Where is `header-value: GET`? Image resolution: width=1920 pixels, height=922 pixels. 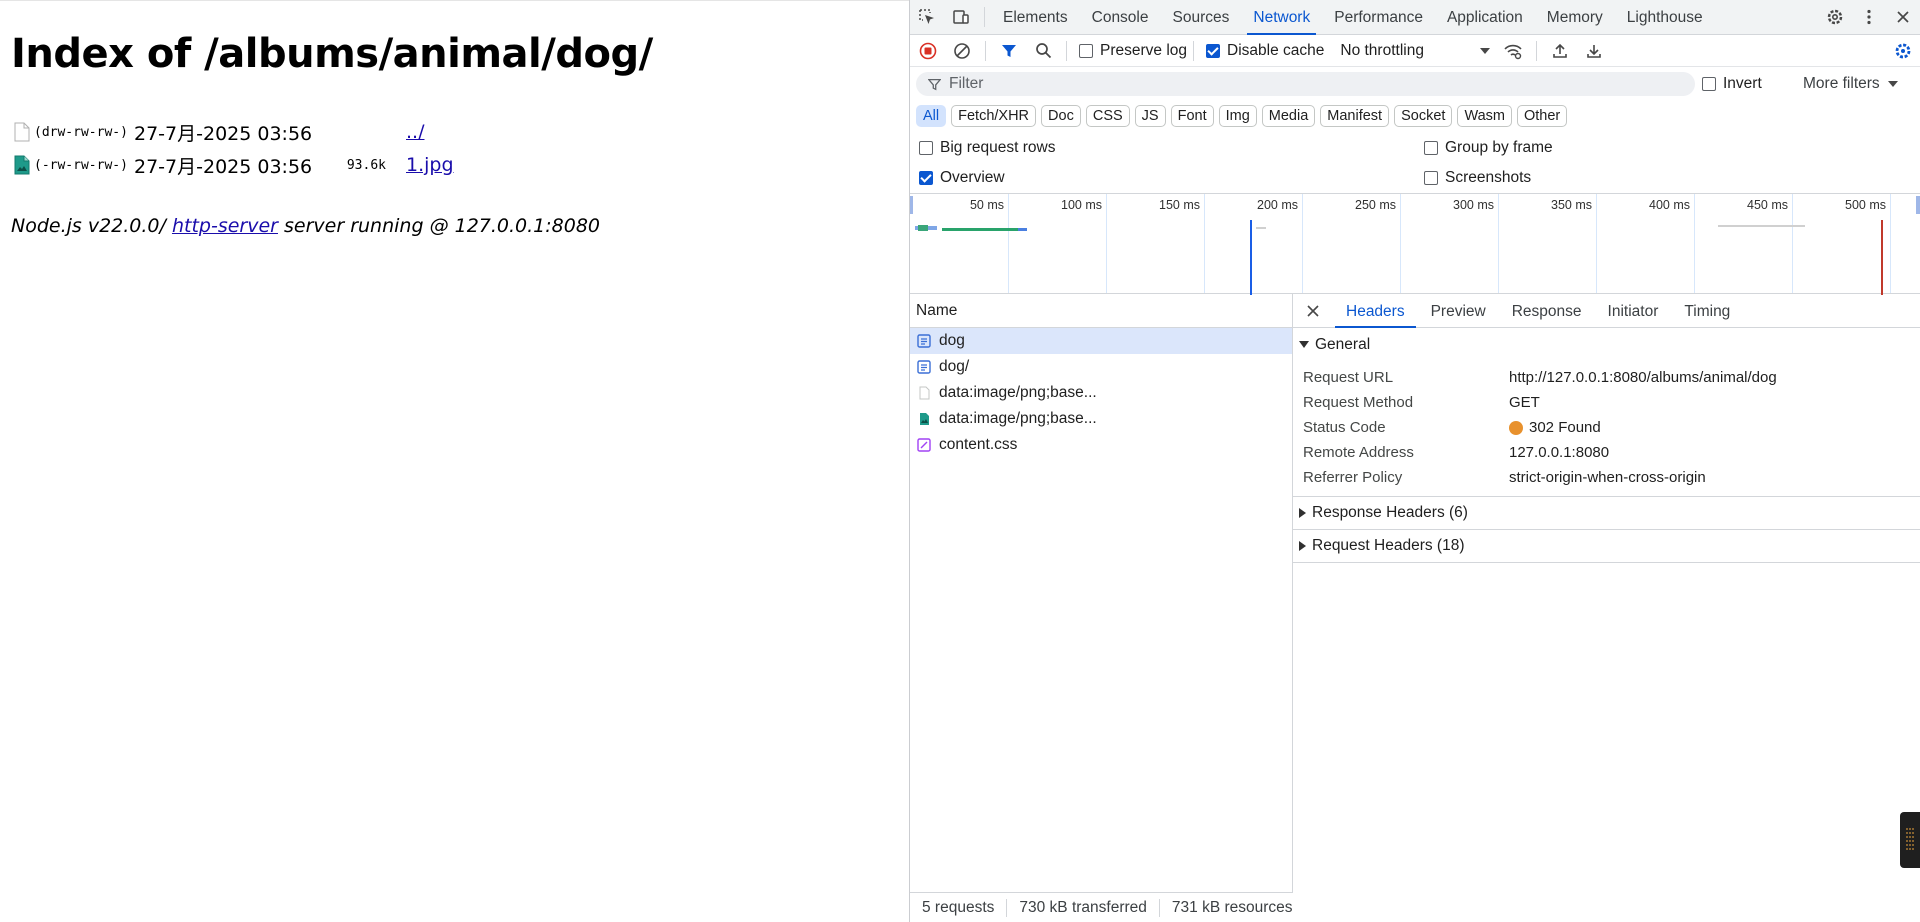 header-value: GET is located at coordinates (1524, 402).